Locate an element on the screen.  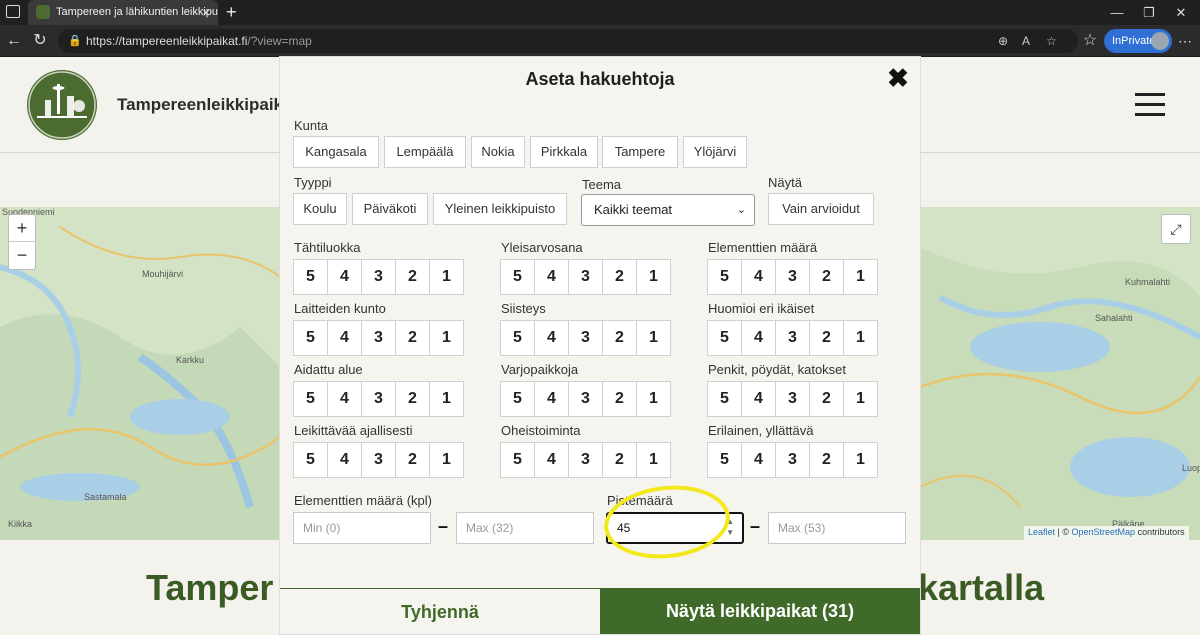
rating-selector: 54321 is located at coordinates (795, 399).